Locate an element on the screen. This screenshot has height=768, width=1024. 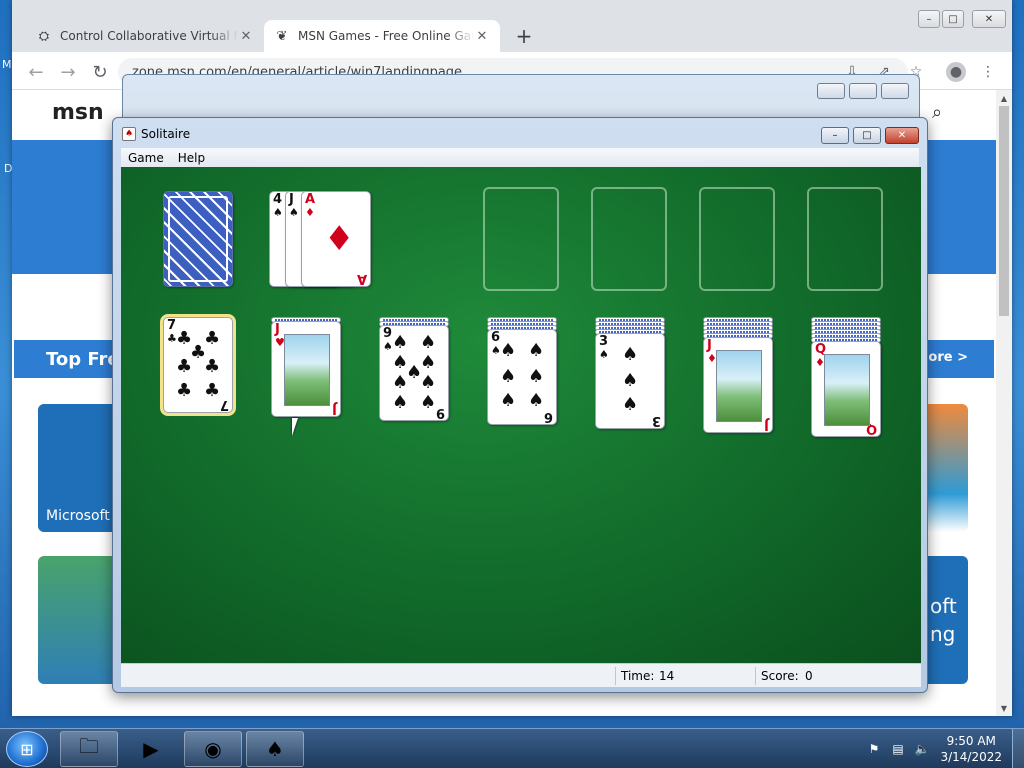
forward-icon: → is located at coordinates (68, 72).